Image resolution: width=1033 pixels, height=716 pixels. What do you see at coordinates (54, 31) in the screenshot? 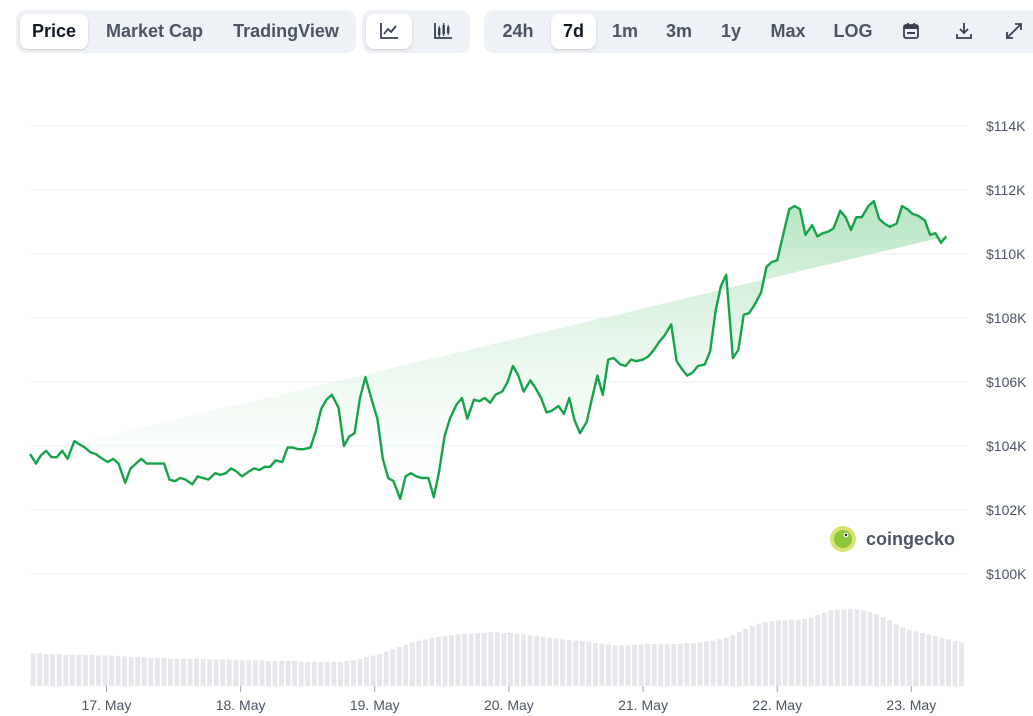
I see `tab-price: Price` at bounding box center [54, 31].